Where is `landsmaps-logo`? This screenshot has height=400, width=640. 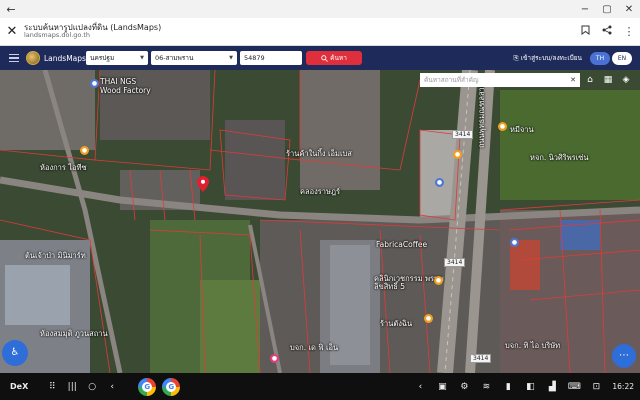
landsmaps-logo is located at coordinates (33, 58).